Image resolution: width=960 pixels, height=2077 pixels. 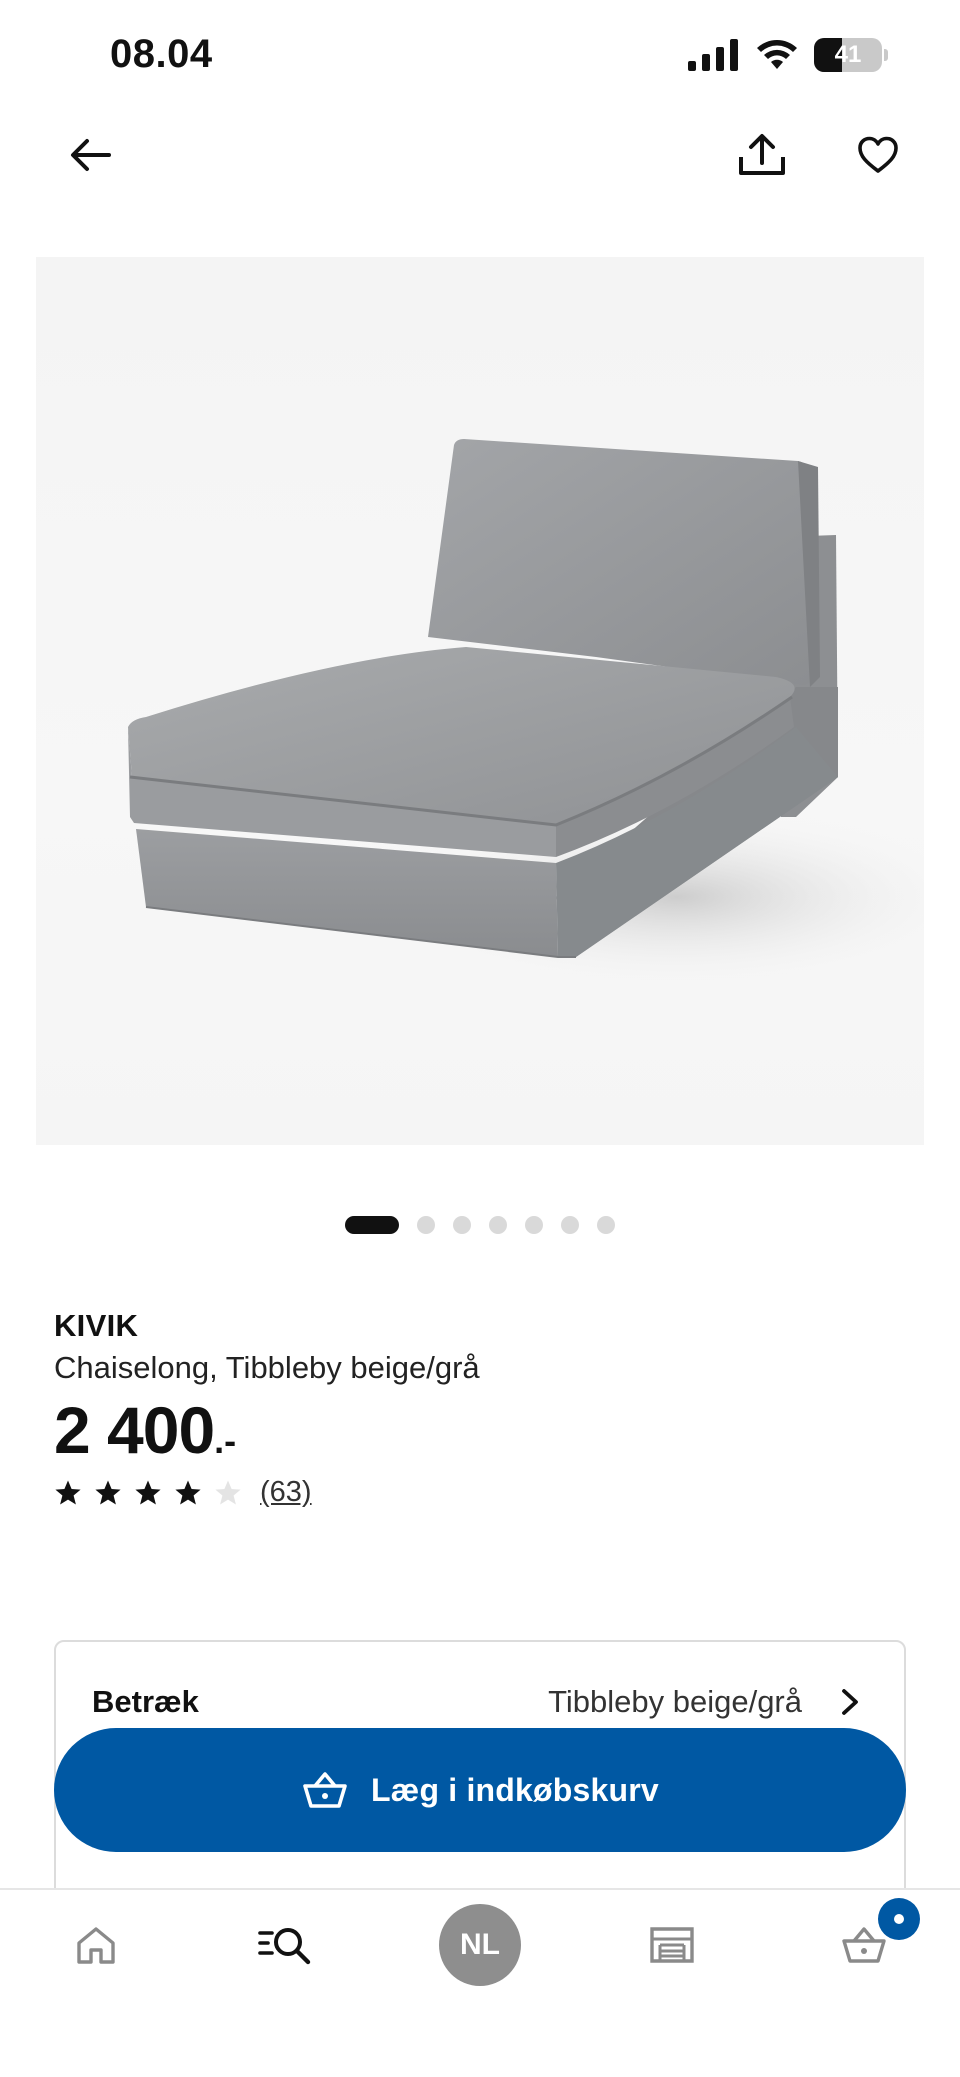 I want to click on status-icons: 41, so click(x=788, y=55).